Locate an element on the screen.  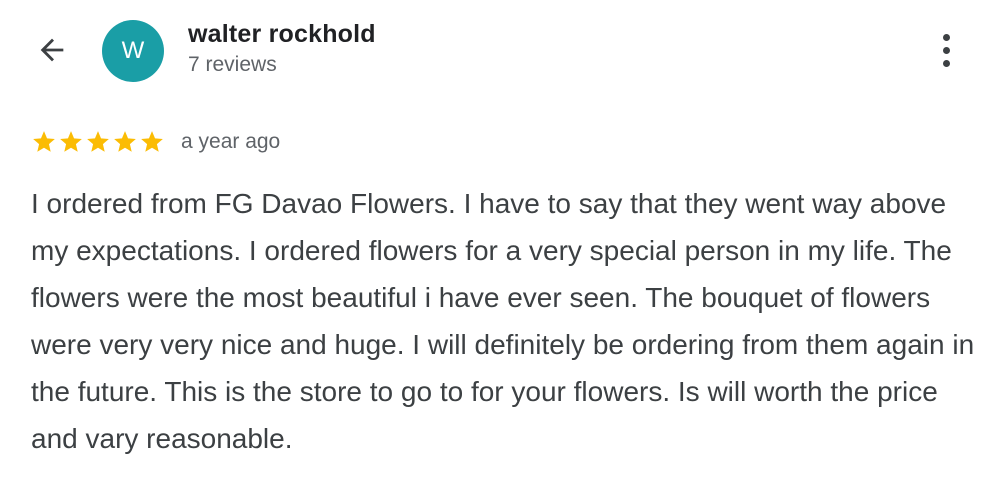
reviewer-review-count: 7 reviews is located at coordinates (232, 64).